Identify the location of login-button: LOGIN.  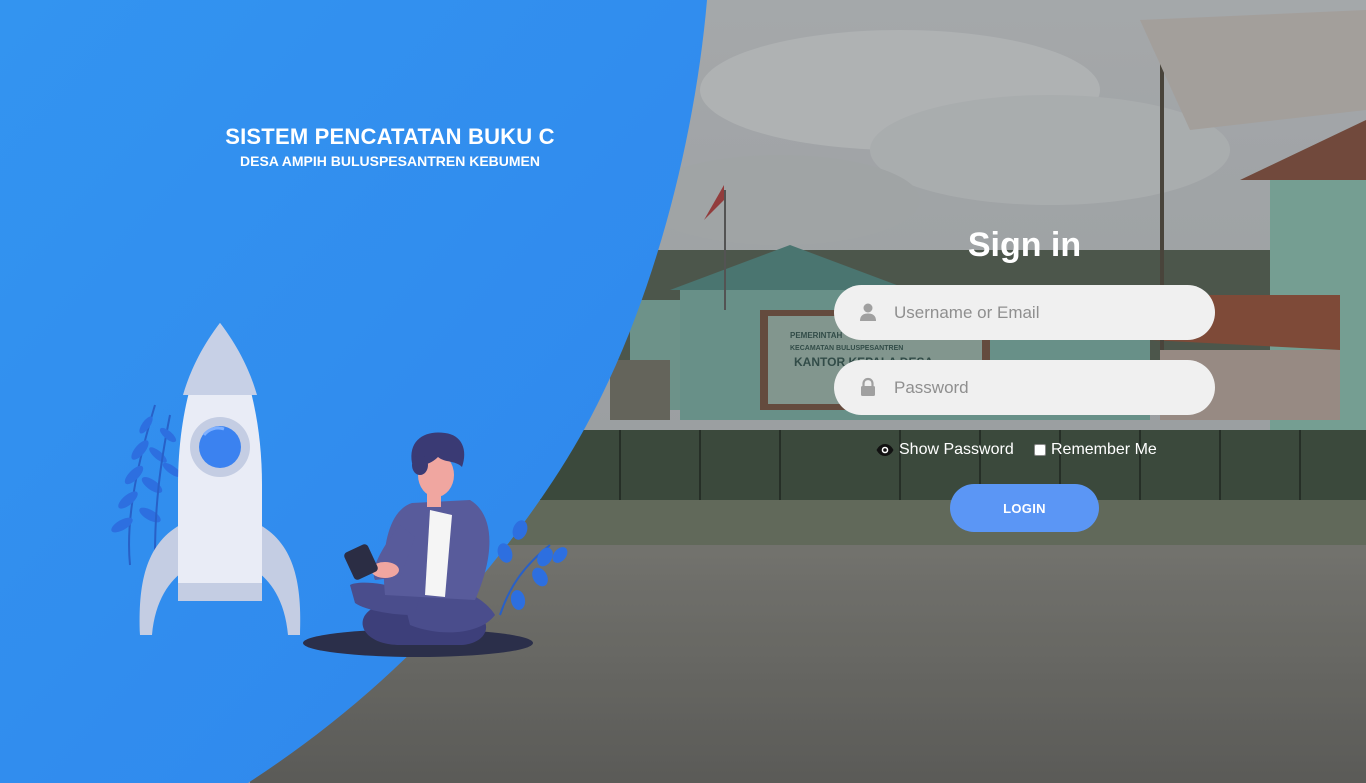
(1024, 508).